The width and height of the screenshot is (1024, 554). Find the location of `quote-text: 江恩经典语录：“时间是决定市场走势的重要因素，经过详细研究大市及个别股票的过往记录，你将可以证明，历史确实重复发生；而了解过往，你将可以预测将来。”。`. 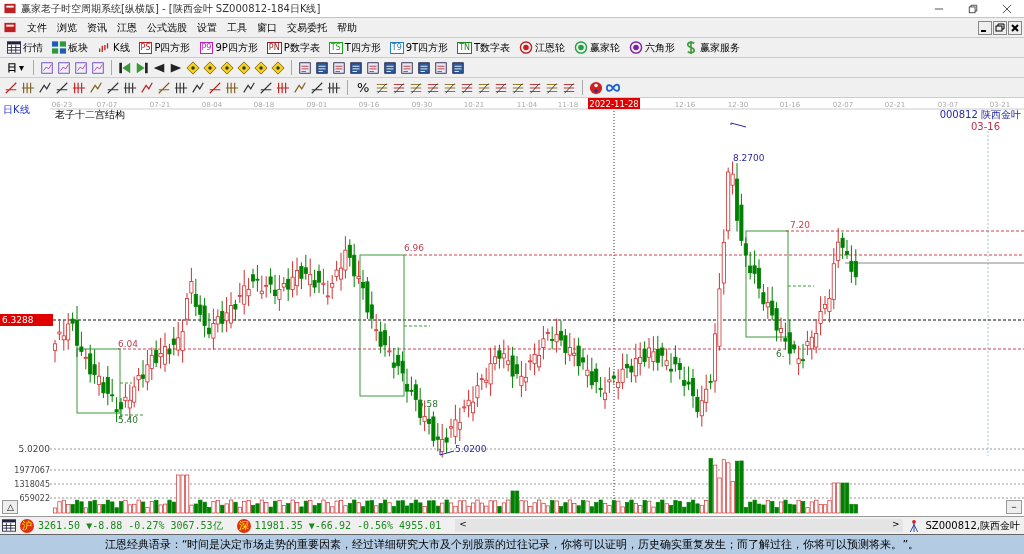

quote-text: 江恩经典语录：“时间是决定市场走势的重要因素，经过详细研究大市及个别股票的过往记录，你将可以证明，历史确实重复发生；而了解过往，你将可以预测将来。”。 is located at coordinates (512, 544).